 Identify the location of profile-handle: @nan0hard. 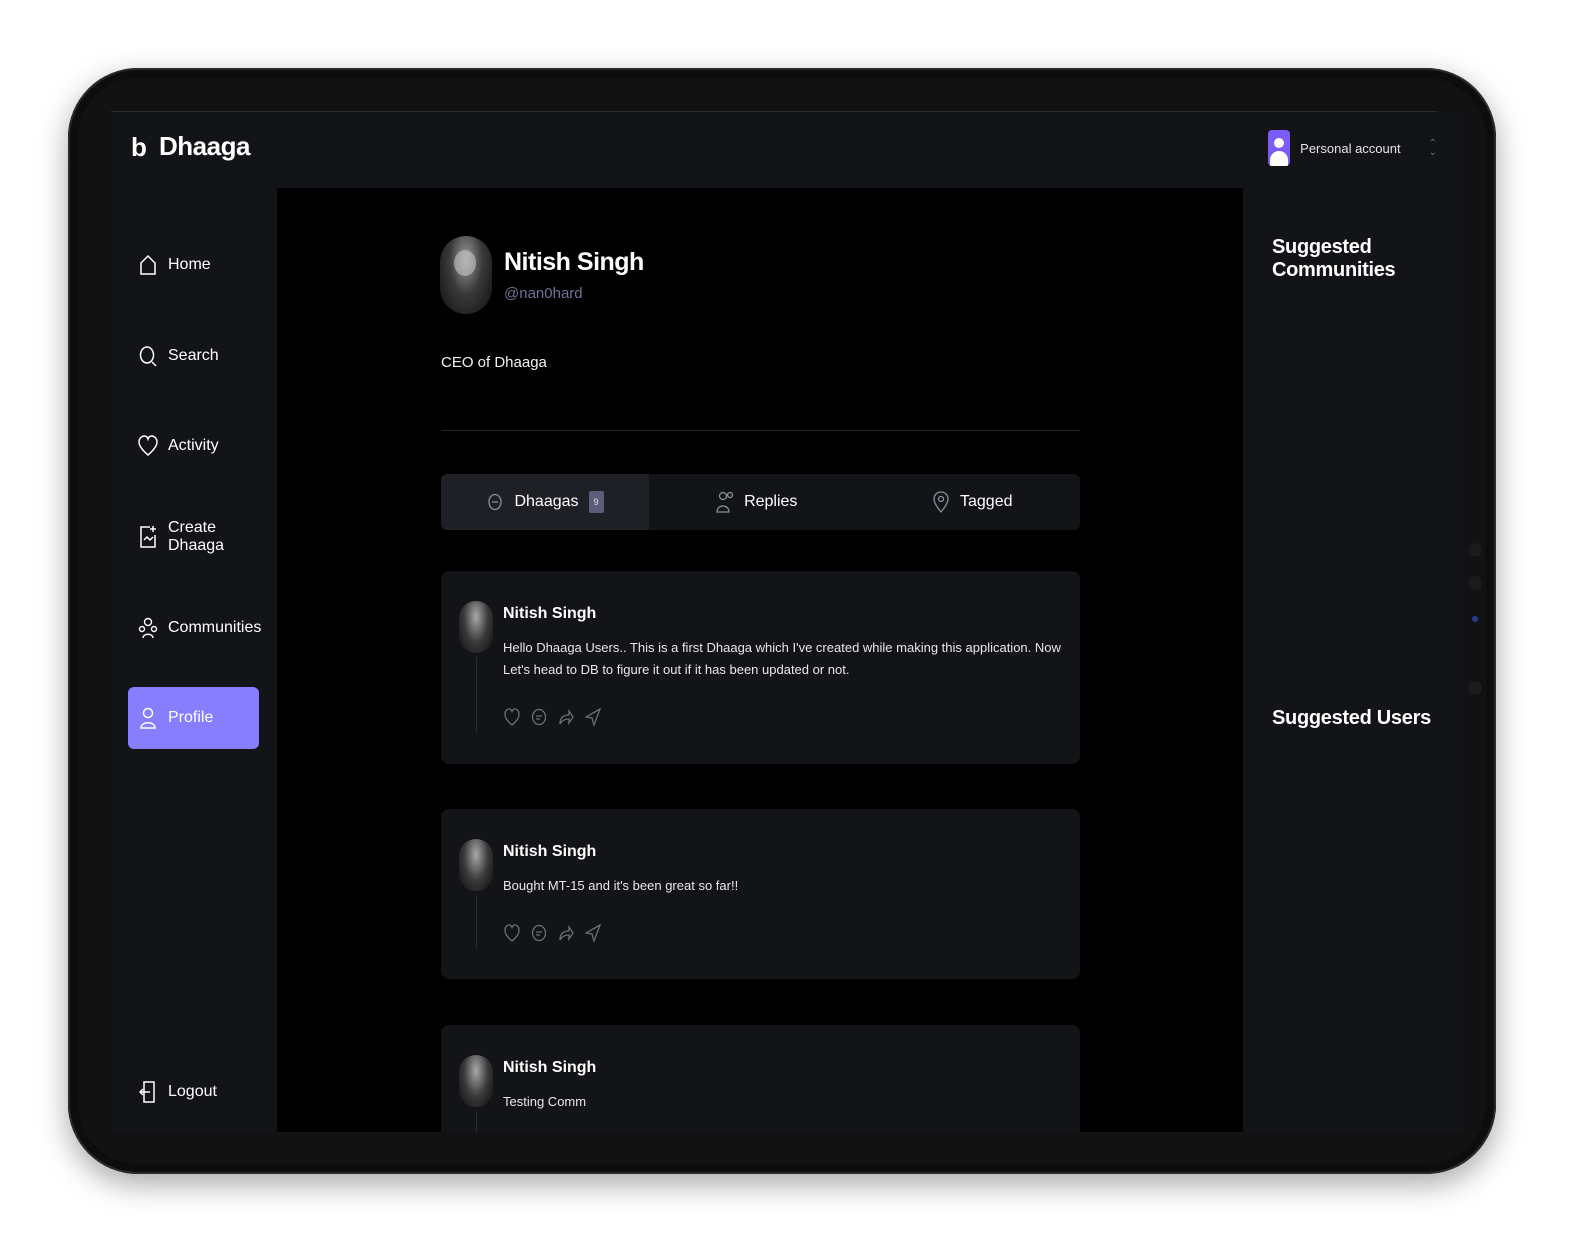
(543, 293).